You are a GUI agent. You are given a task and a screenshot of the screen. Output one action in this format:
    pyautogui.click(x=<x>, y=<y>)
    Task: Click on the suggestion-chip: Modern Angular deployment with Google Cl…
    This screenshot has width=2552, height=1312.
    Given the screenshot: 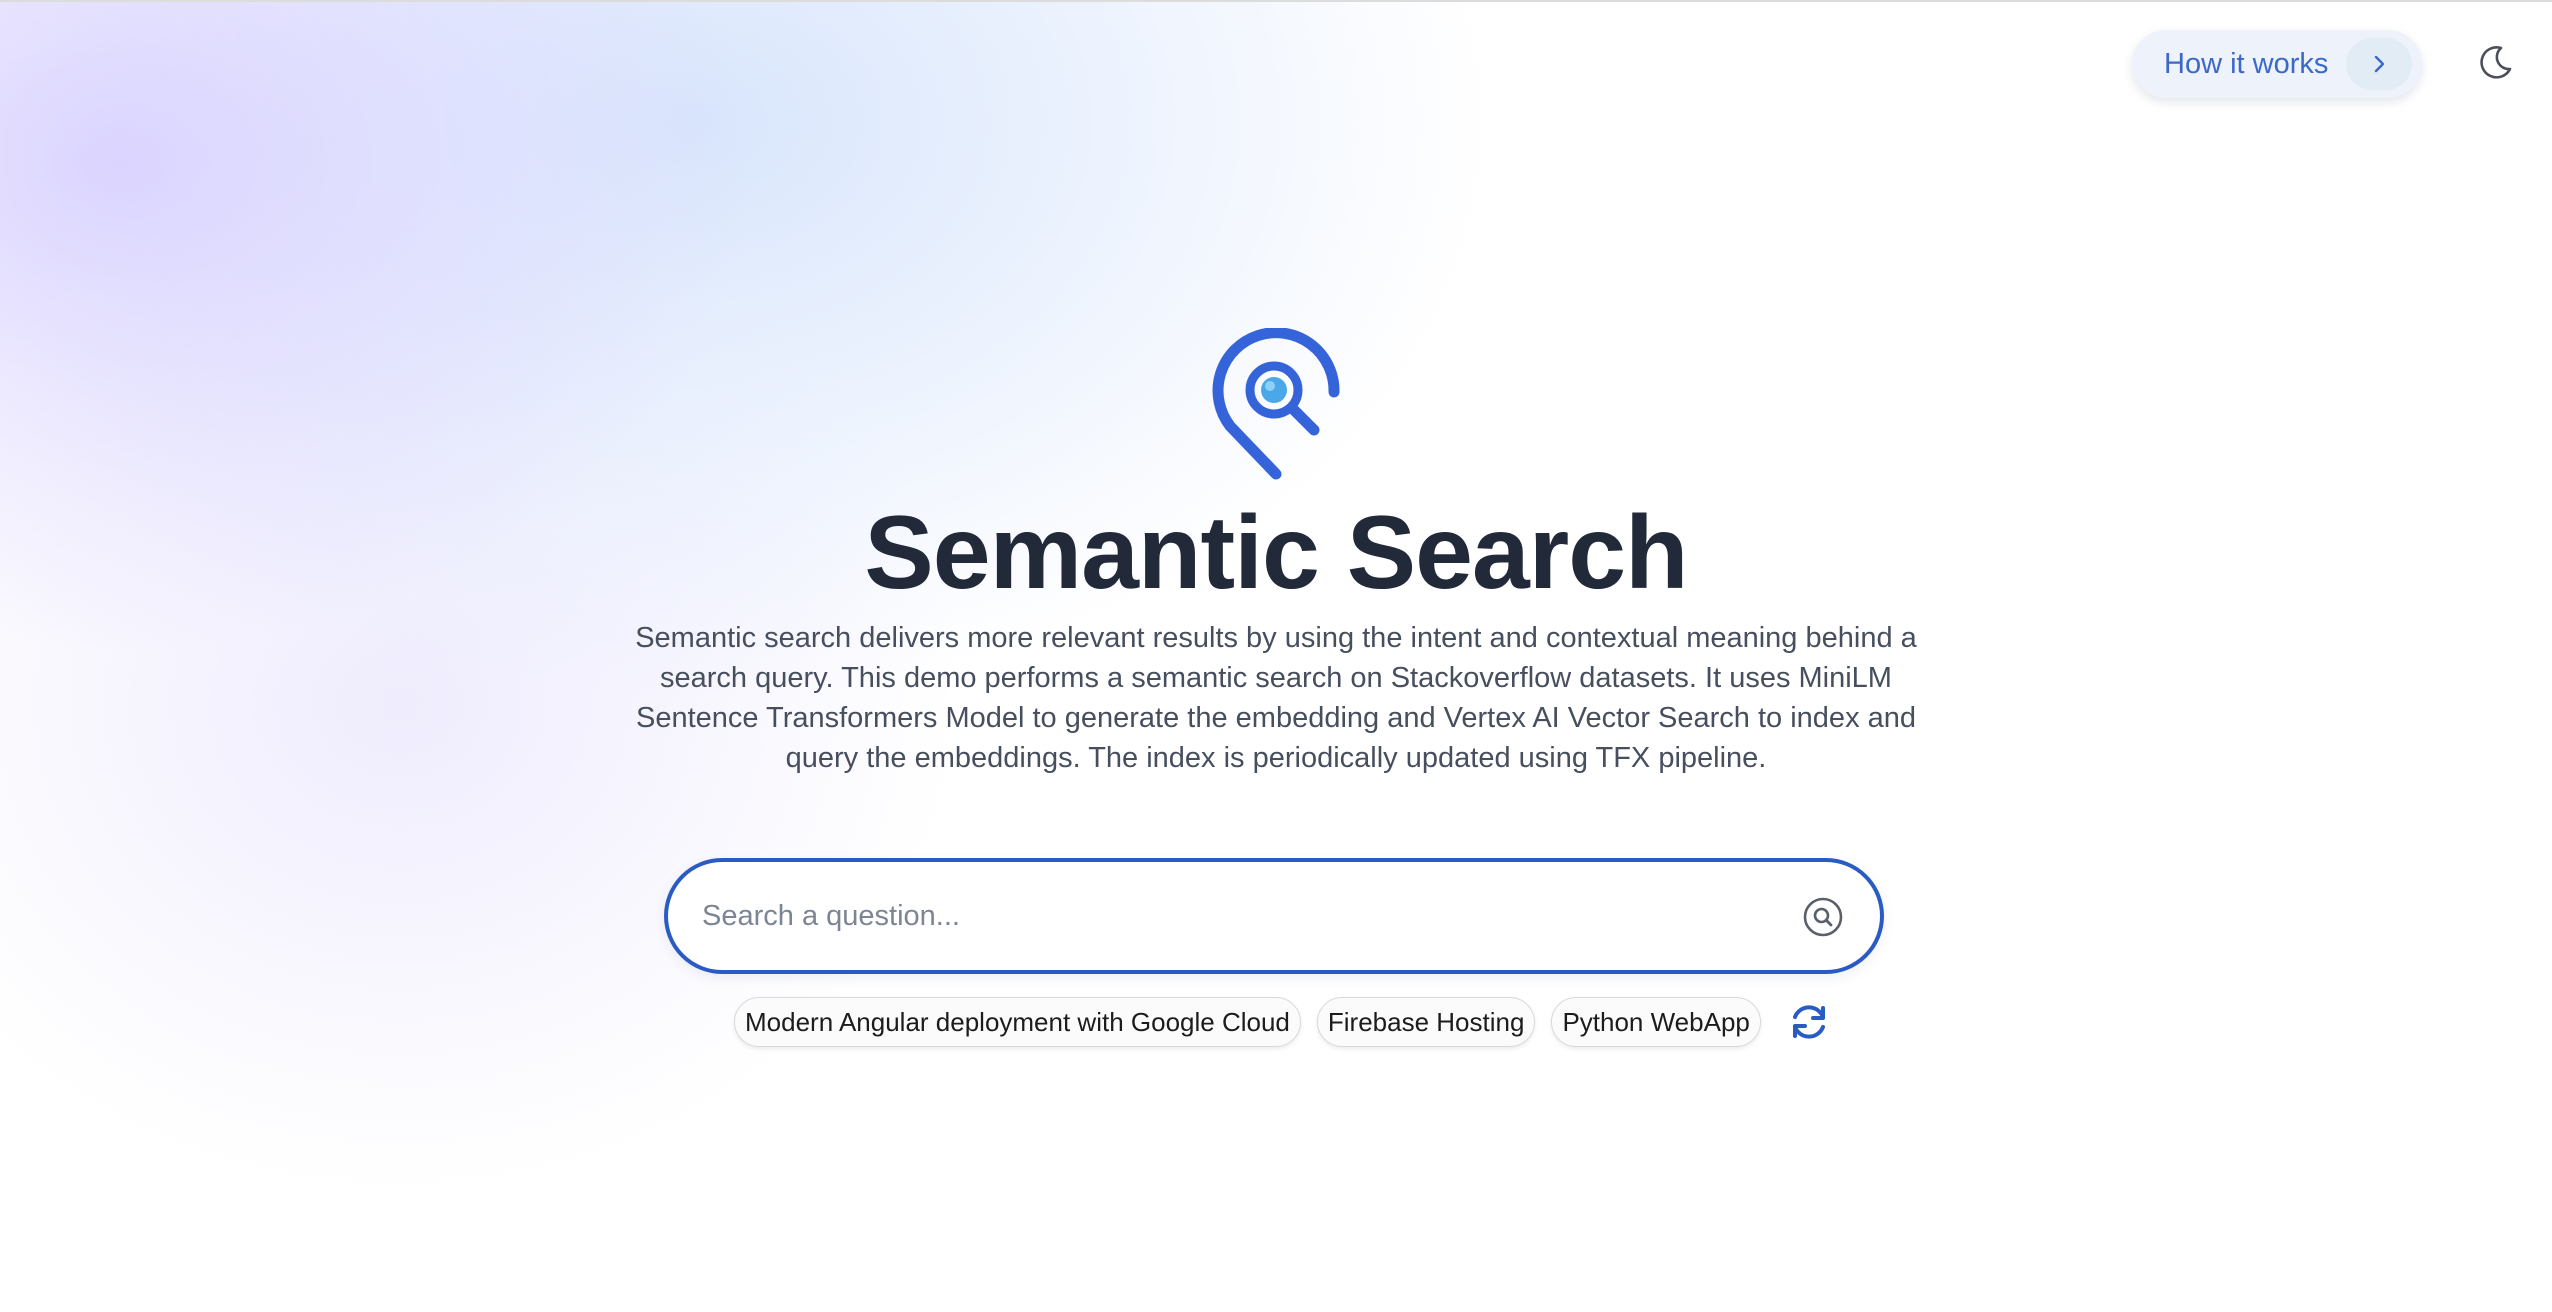 What is the action you would take?
    pyautogui.click(x=1017, y=1022)
    